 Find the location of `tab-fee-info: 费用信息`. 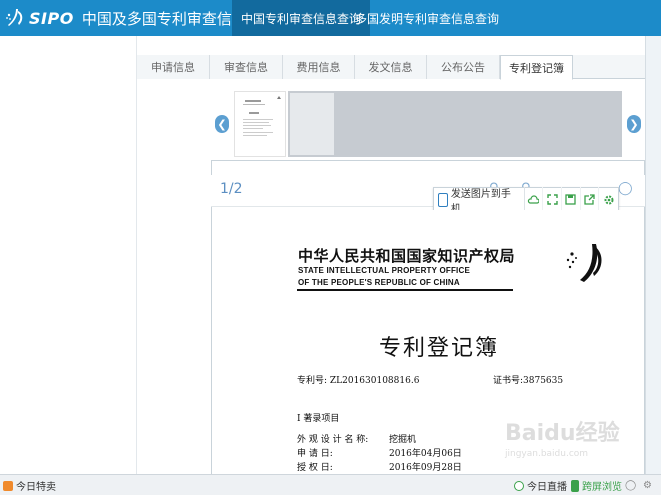

tab-fee-info: 费用信息 is located at coordinates (319, 67).